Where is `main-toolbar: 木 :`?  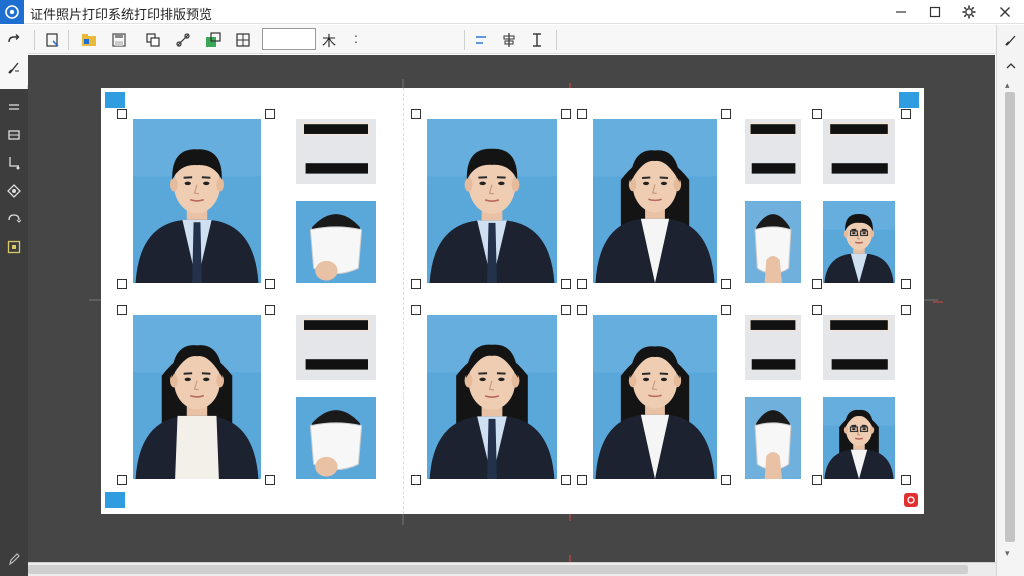
main-toolbar: 木 : is located at coordinates (512, 39).